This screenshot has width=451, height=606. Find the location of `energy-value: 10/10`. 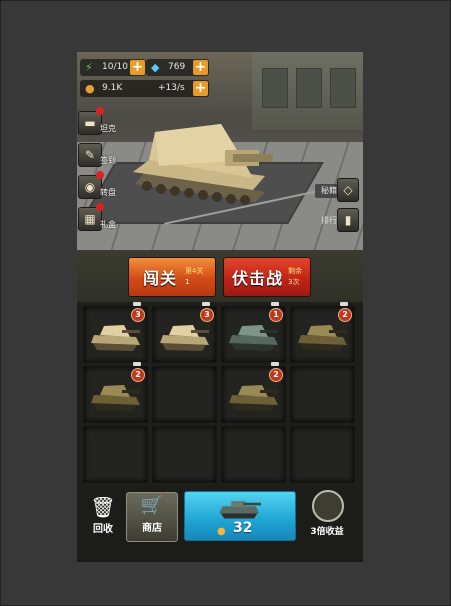

energy-value: 10/10 is located at coordinates (115, 67).